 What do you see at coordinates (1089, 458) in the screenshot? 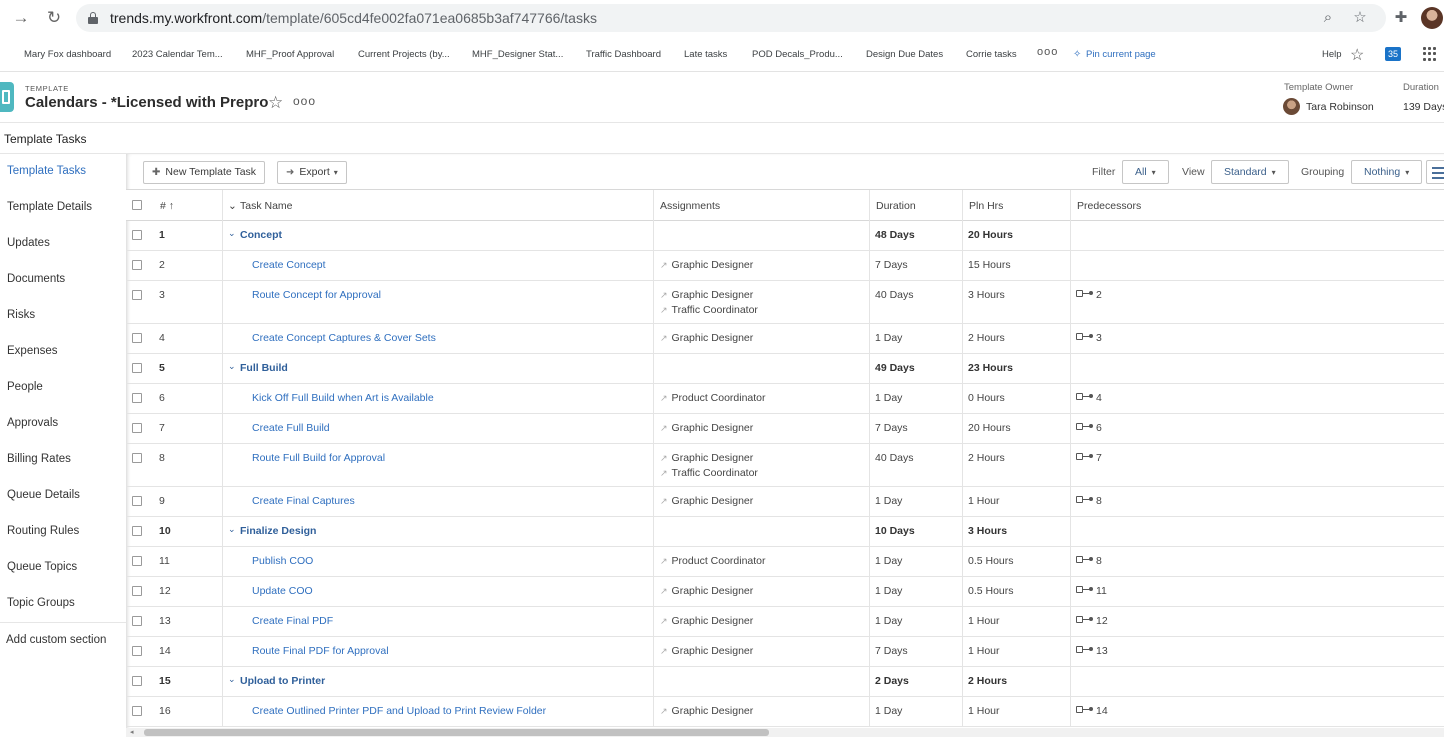
I see `predecessor-cell: 7` at bounding box center [1089, 458].